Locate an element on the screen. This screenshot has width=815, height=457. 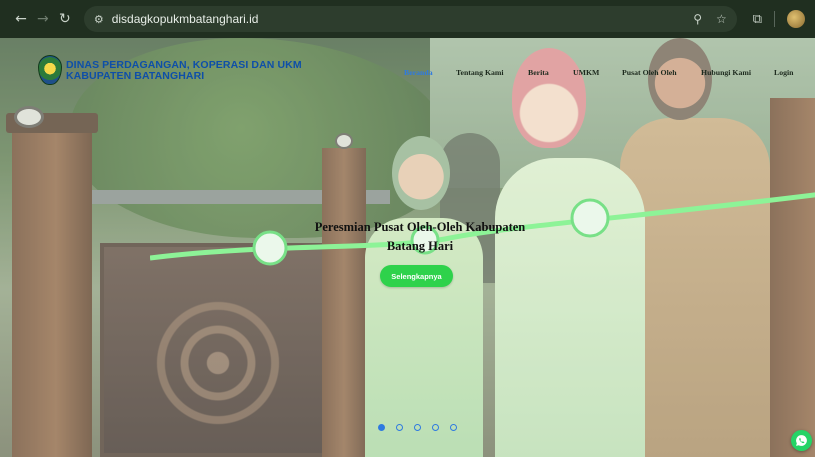
site-settings-icon: ⚙ is located at coordinates (99, 19).